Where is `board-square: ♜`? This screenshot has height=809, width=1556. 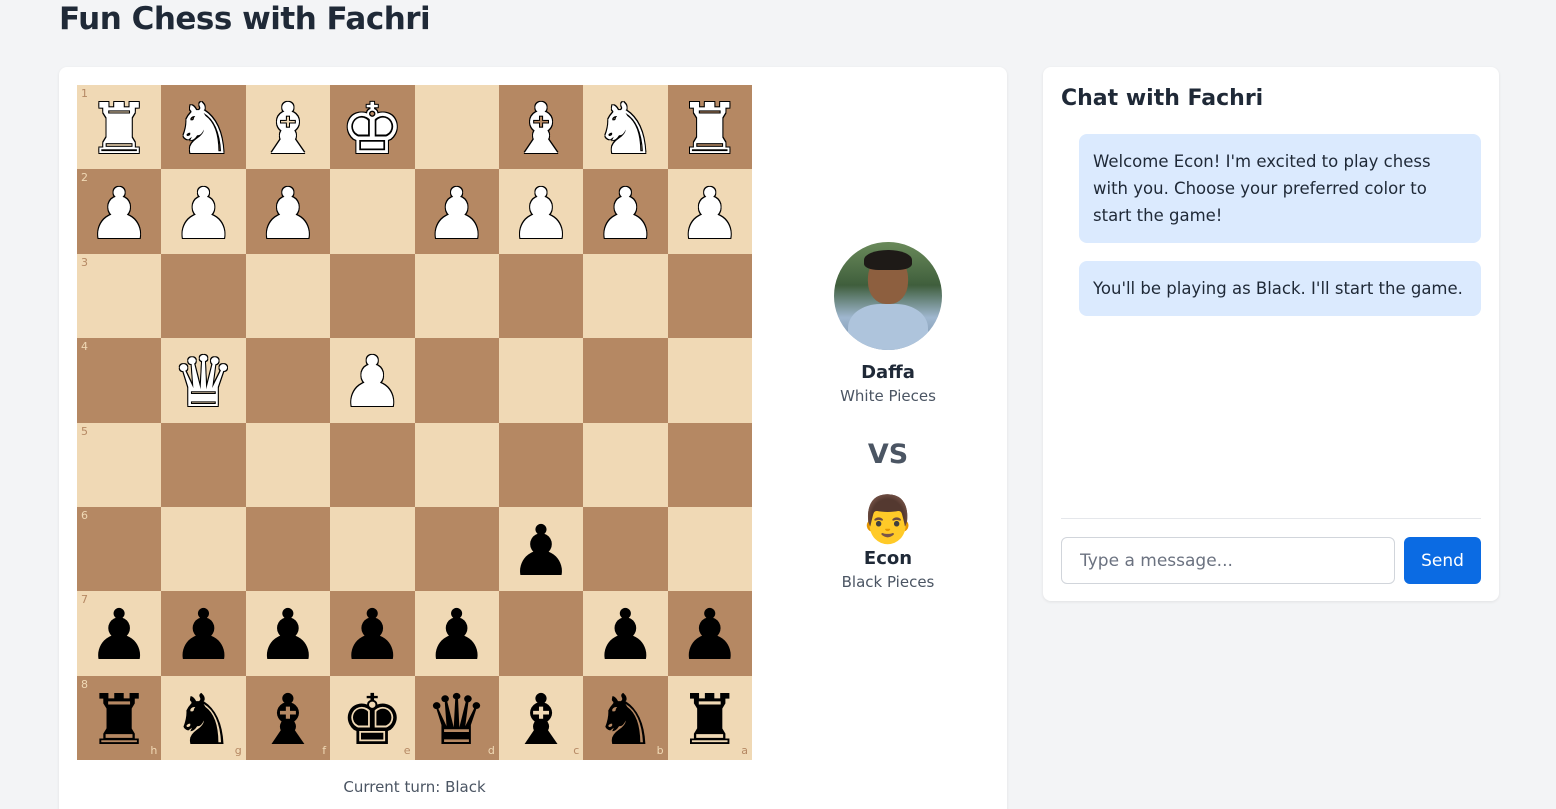 board-square: ♜ is located at coordinates (709, 127).